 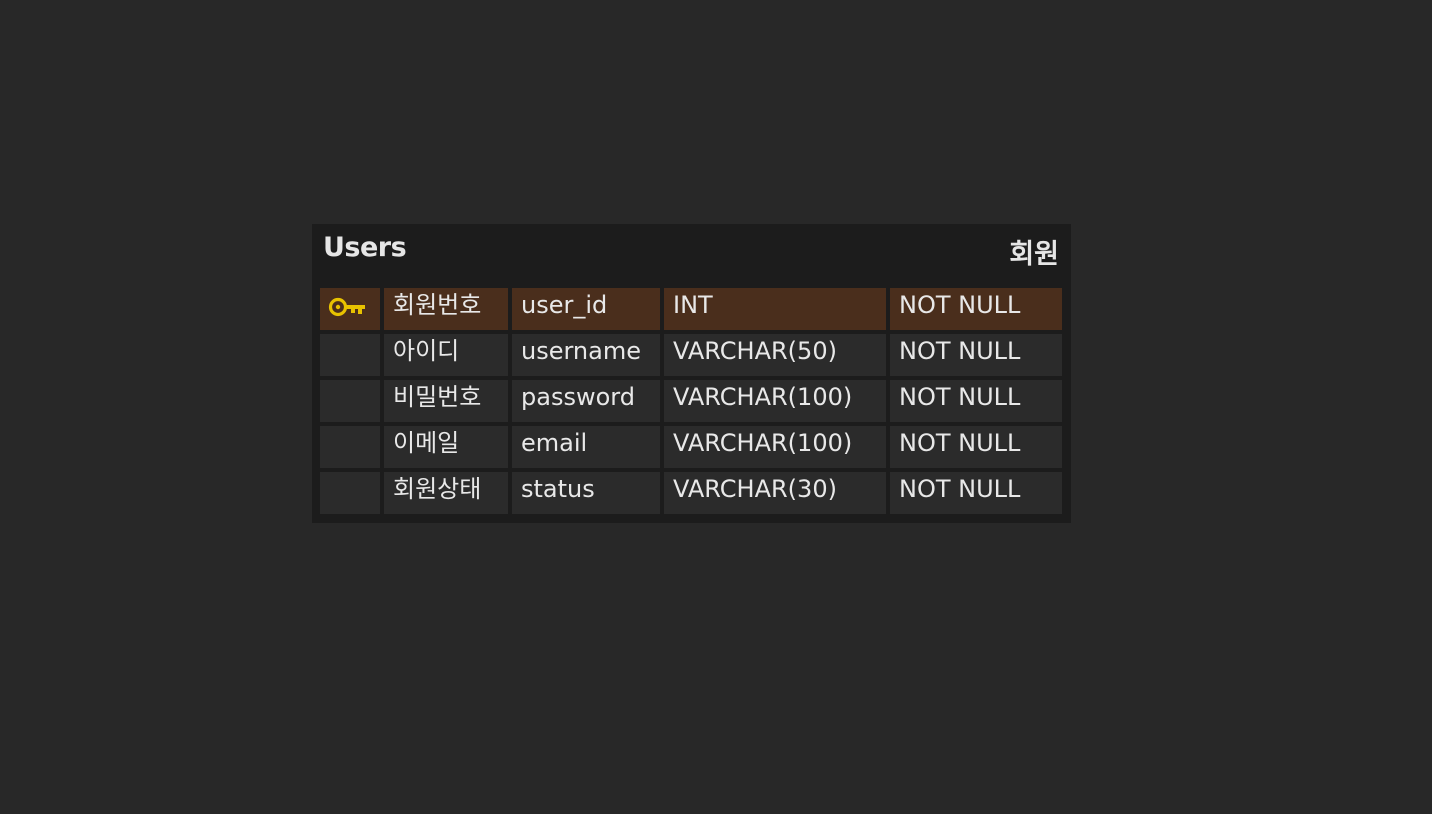 What do you see at coordinates (446, 309) in the screenshot?
I see `column-logical-name: 회원번호` at bounding box center [446, 309].